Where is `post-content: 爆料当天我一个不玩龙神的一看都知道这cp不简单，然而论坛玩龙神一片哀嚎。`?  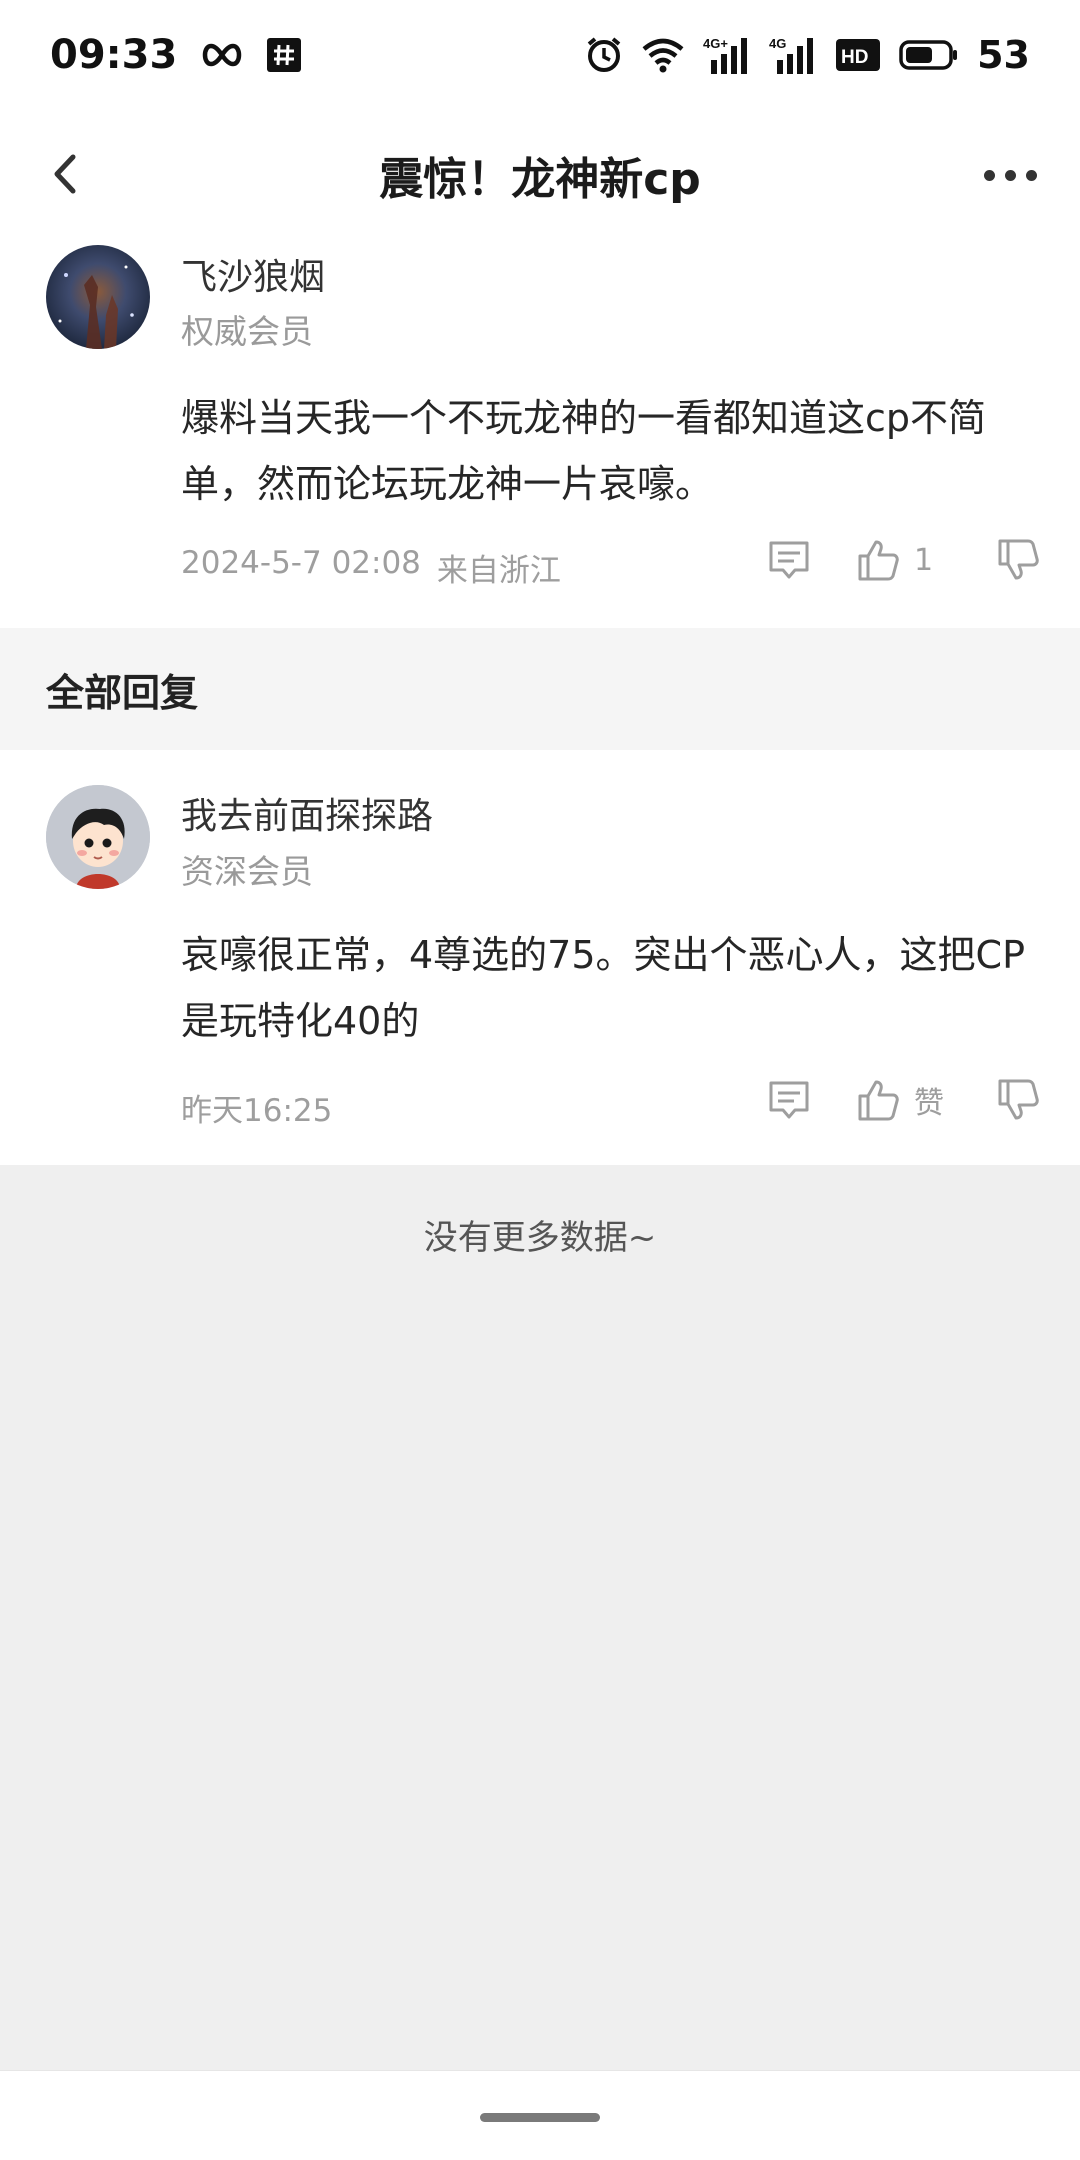 post-content: 爆料当天我一个不玩龙神的一看都知道这cp不简单，然而论坛玩龙神一片哀嚎。 is located at coordinates (584, 451).